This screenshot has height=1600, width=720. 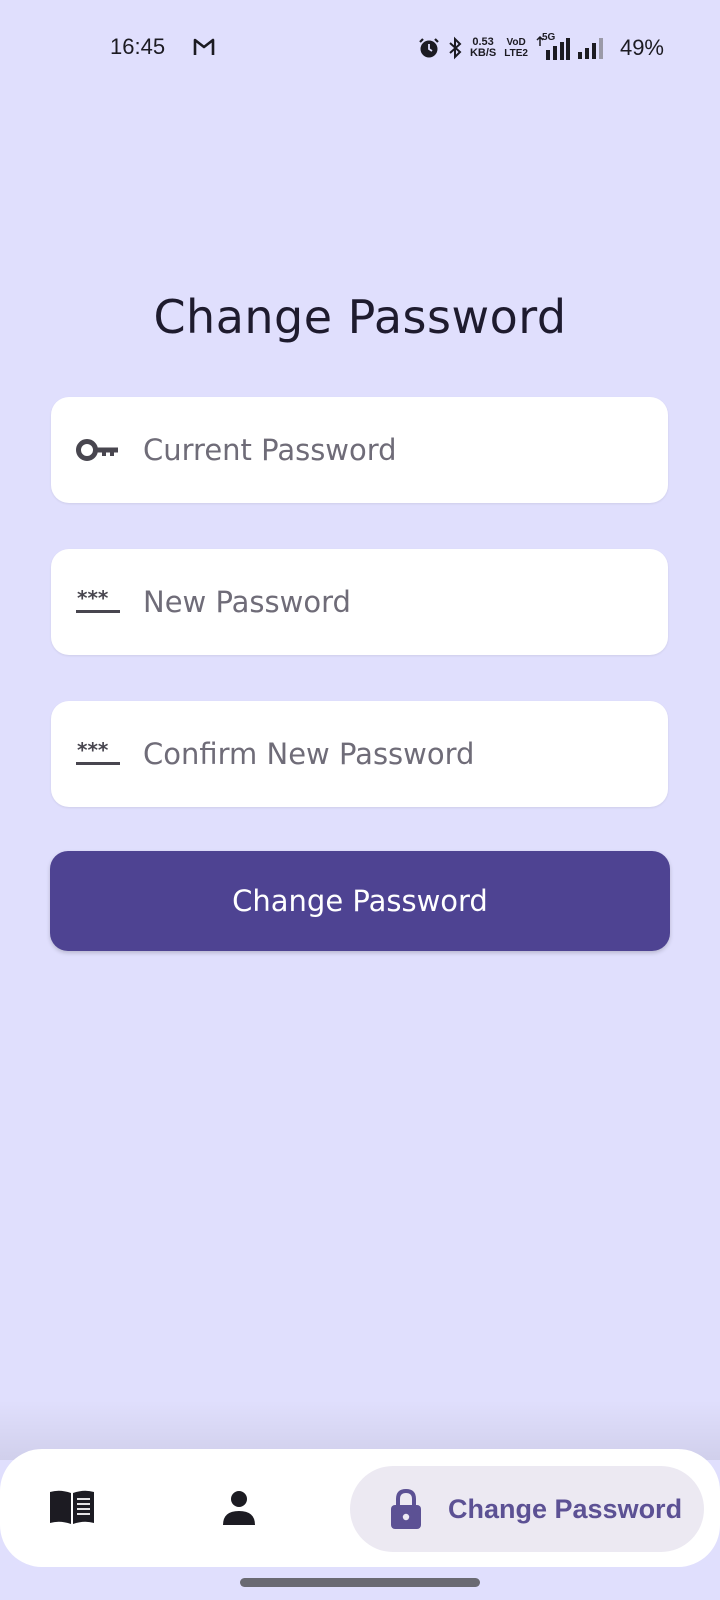 I want to click on signal-5g: 5G, so click(x=553, y=46).